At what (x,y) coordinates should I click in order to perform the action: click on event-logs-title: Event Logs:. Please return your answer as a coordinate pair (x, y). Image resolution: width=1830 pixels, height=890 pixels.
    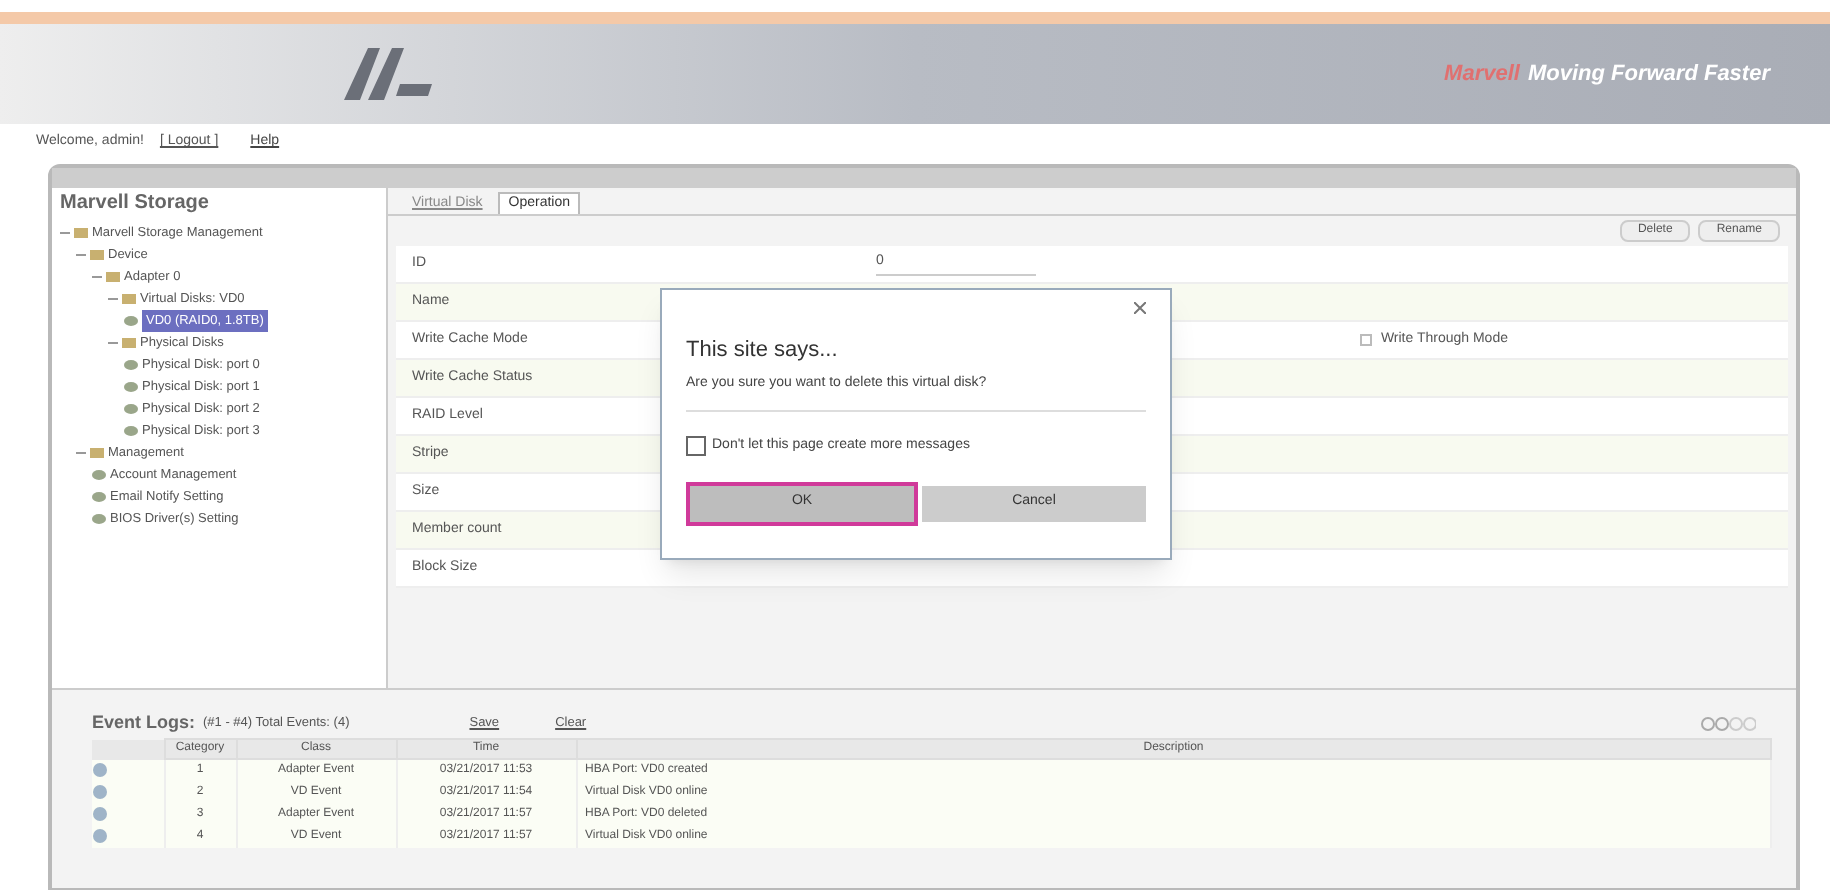
    Looking at the image, I should click on (144, 723).